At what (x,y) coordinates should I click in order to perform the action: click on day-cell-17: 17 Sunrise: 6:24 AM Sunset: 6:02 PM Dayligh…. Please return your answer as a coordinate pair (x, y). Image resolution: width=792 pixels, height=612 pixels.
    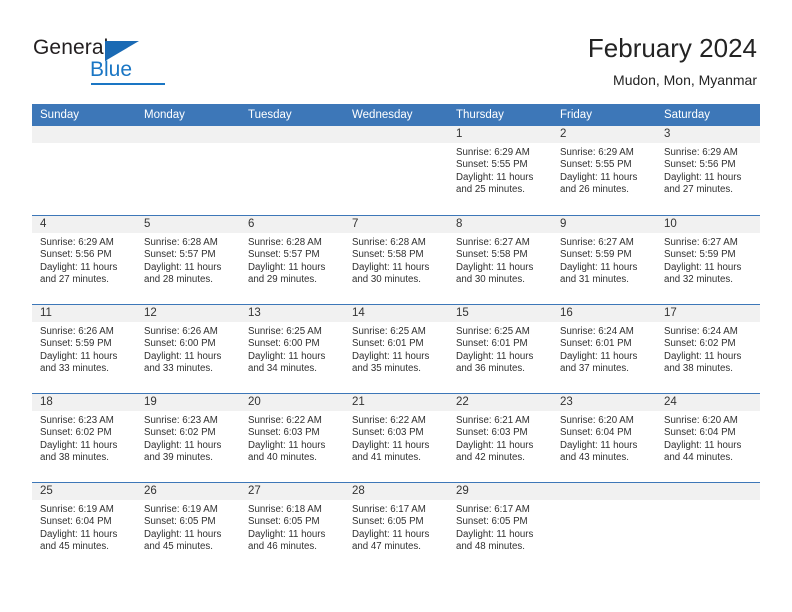
    Looking at the image, I should click on (708, 349).